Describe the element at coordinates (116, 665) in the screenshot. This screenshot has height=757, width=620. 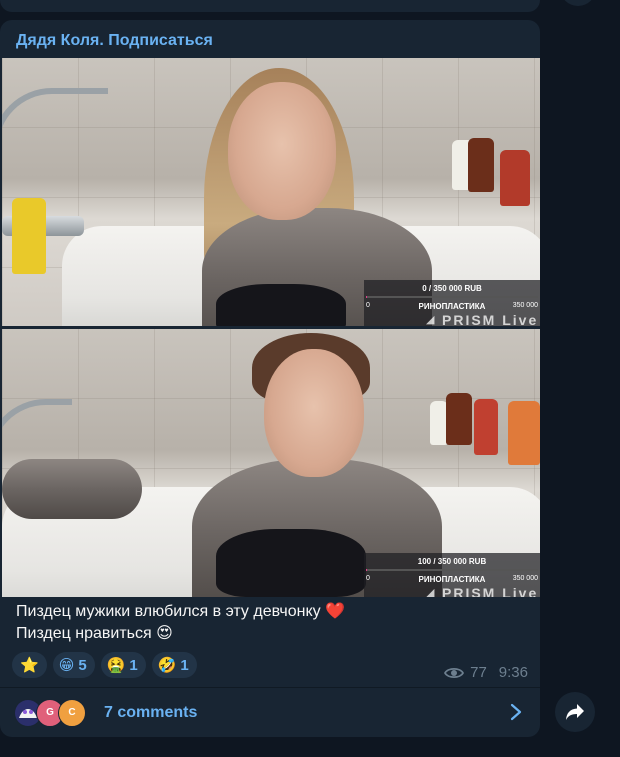
I see `vomit-emoji-icon: 🤮` at that location.